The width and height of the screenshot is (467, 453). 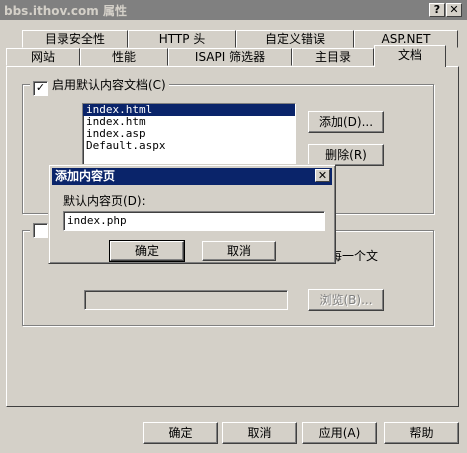 I want to click on help-button: 帮助, so click(x=421, y=433).